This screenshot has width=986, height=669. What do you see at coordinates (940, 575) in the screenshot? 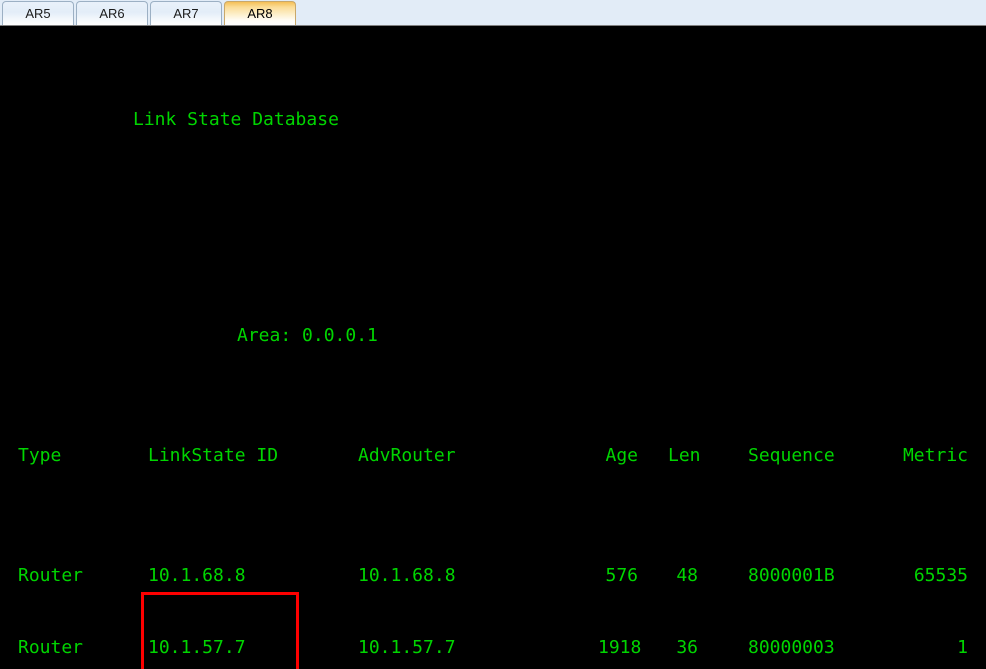
I see `cell-metric: 65535` at bounding box center [940, 575].